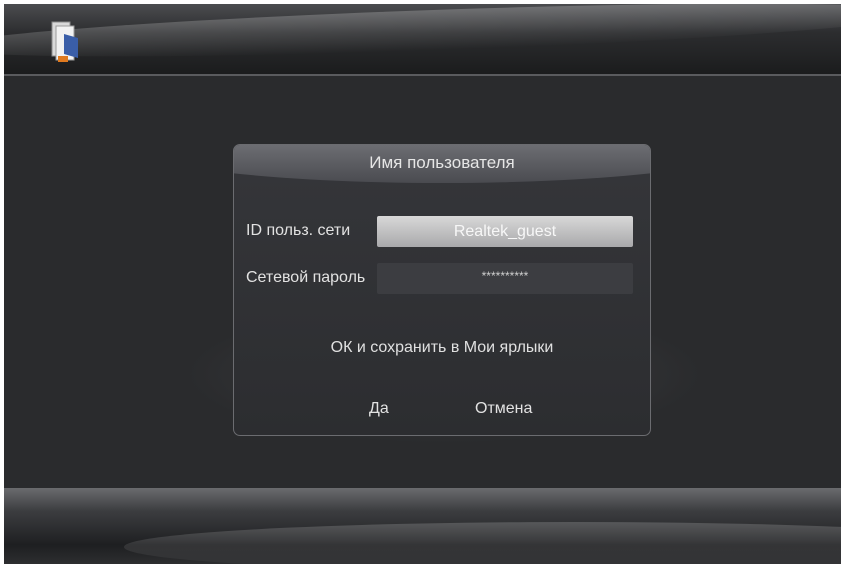  I want to click on password-field: **********, so click(505, 278).